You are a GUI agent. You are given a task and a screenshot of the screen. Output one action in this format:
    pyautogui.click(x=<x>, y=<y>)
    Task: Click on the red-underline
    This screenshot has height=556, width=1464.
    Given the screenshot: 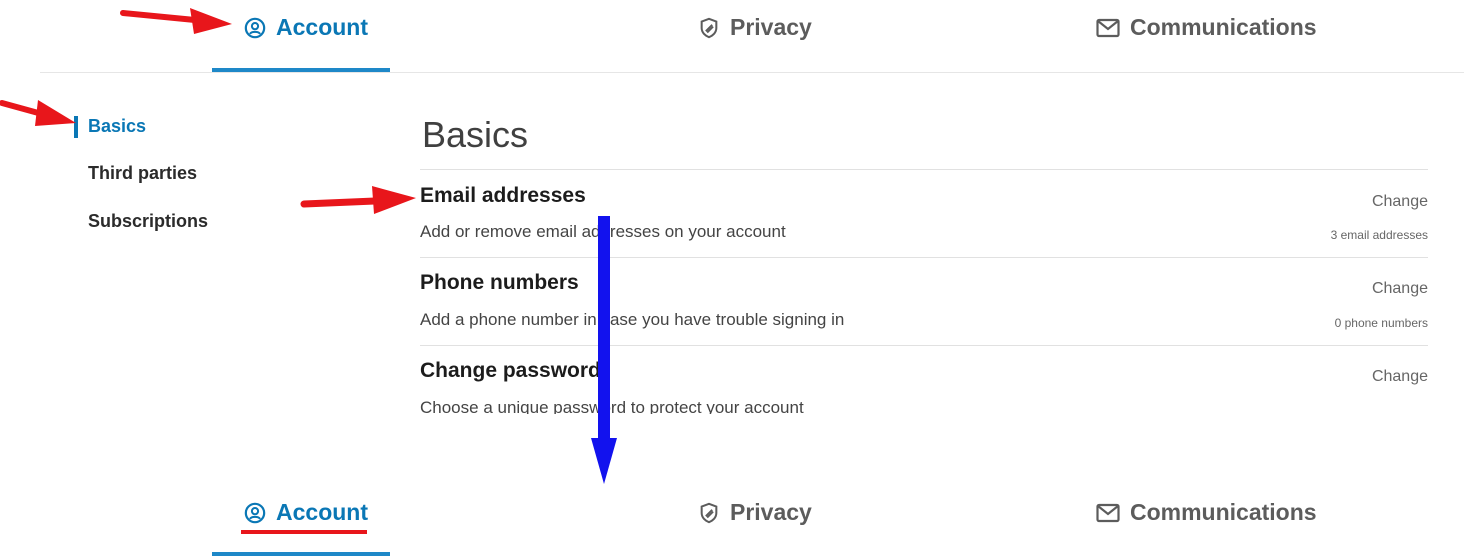 What is the action you would take?
    pyautogui.click(x=304, y=532)
    